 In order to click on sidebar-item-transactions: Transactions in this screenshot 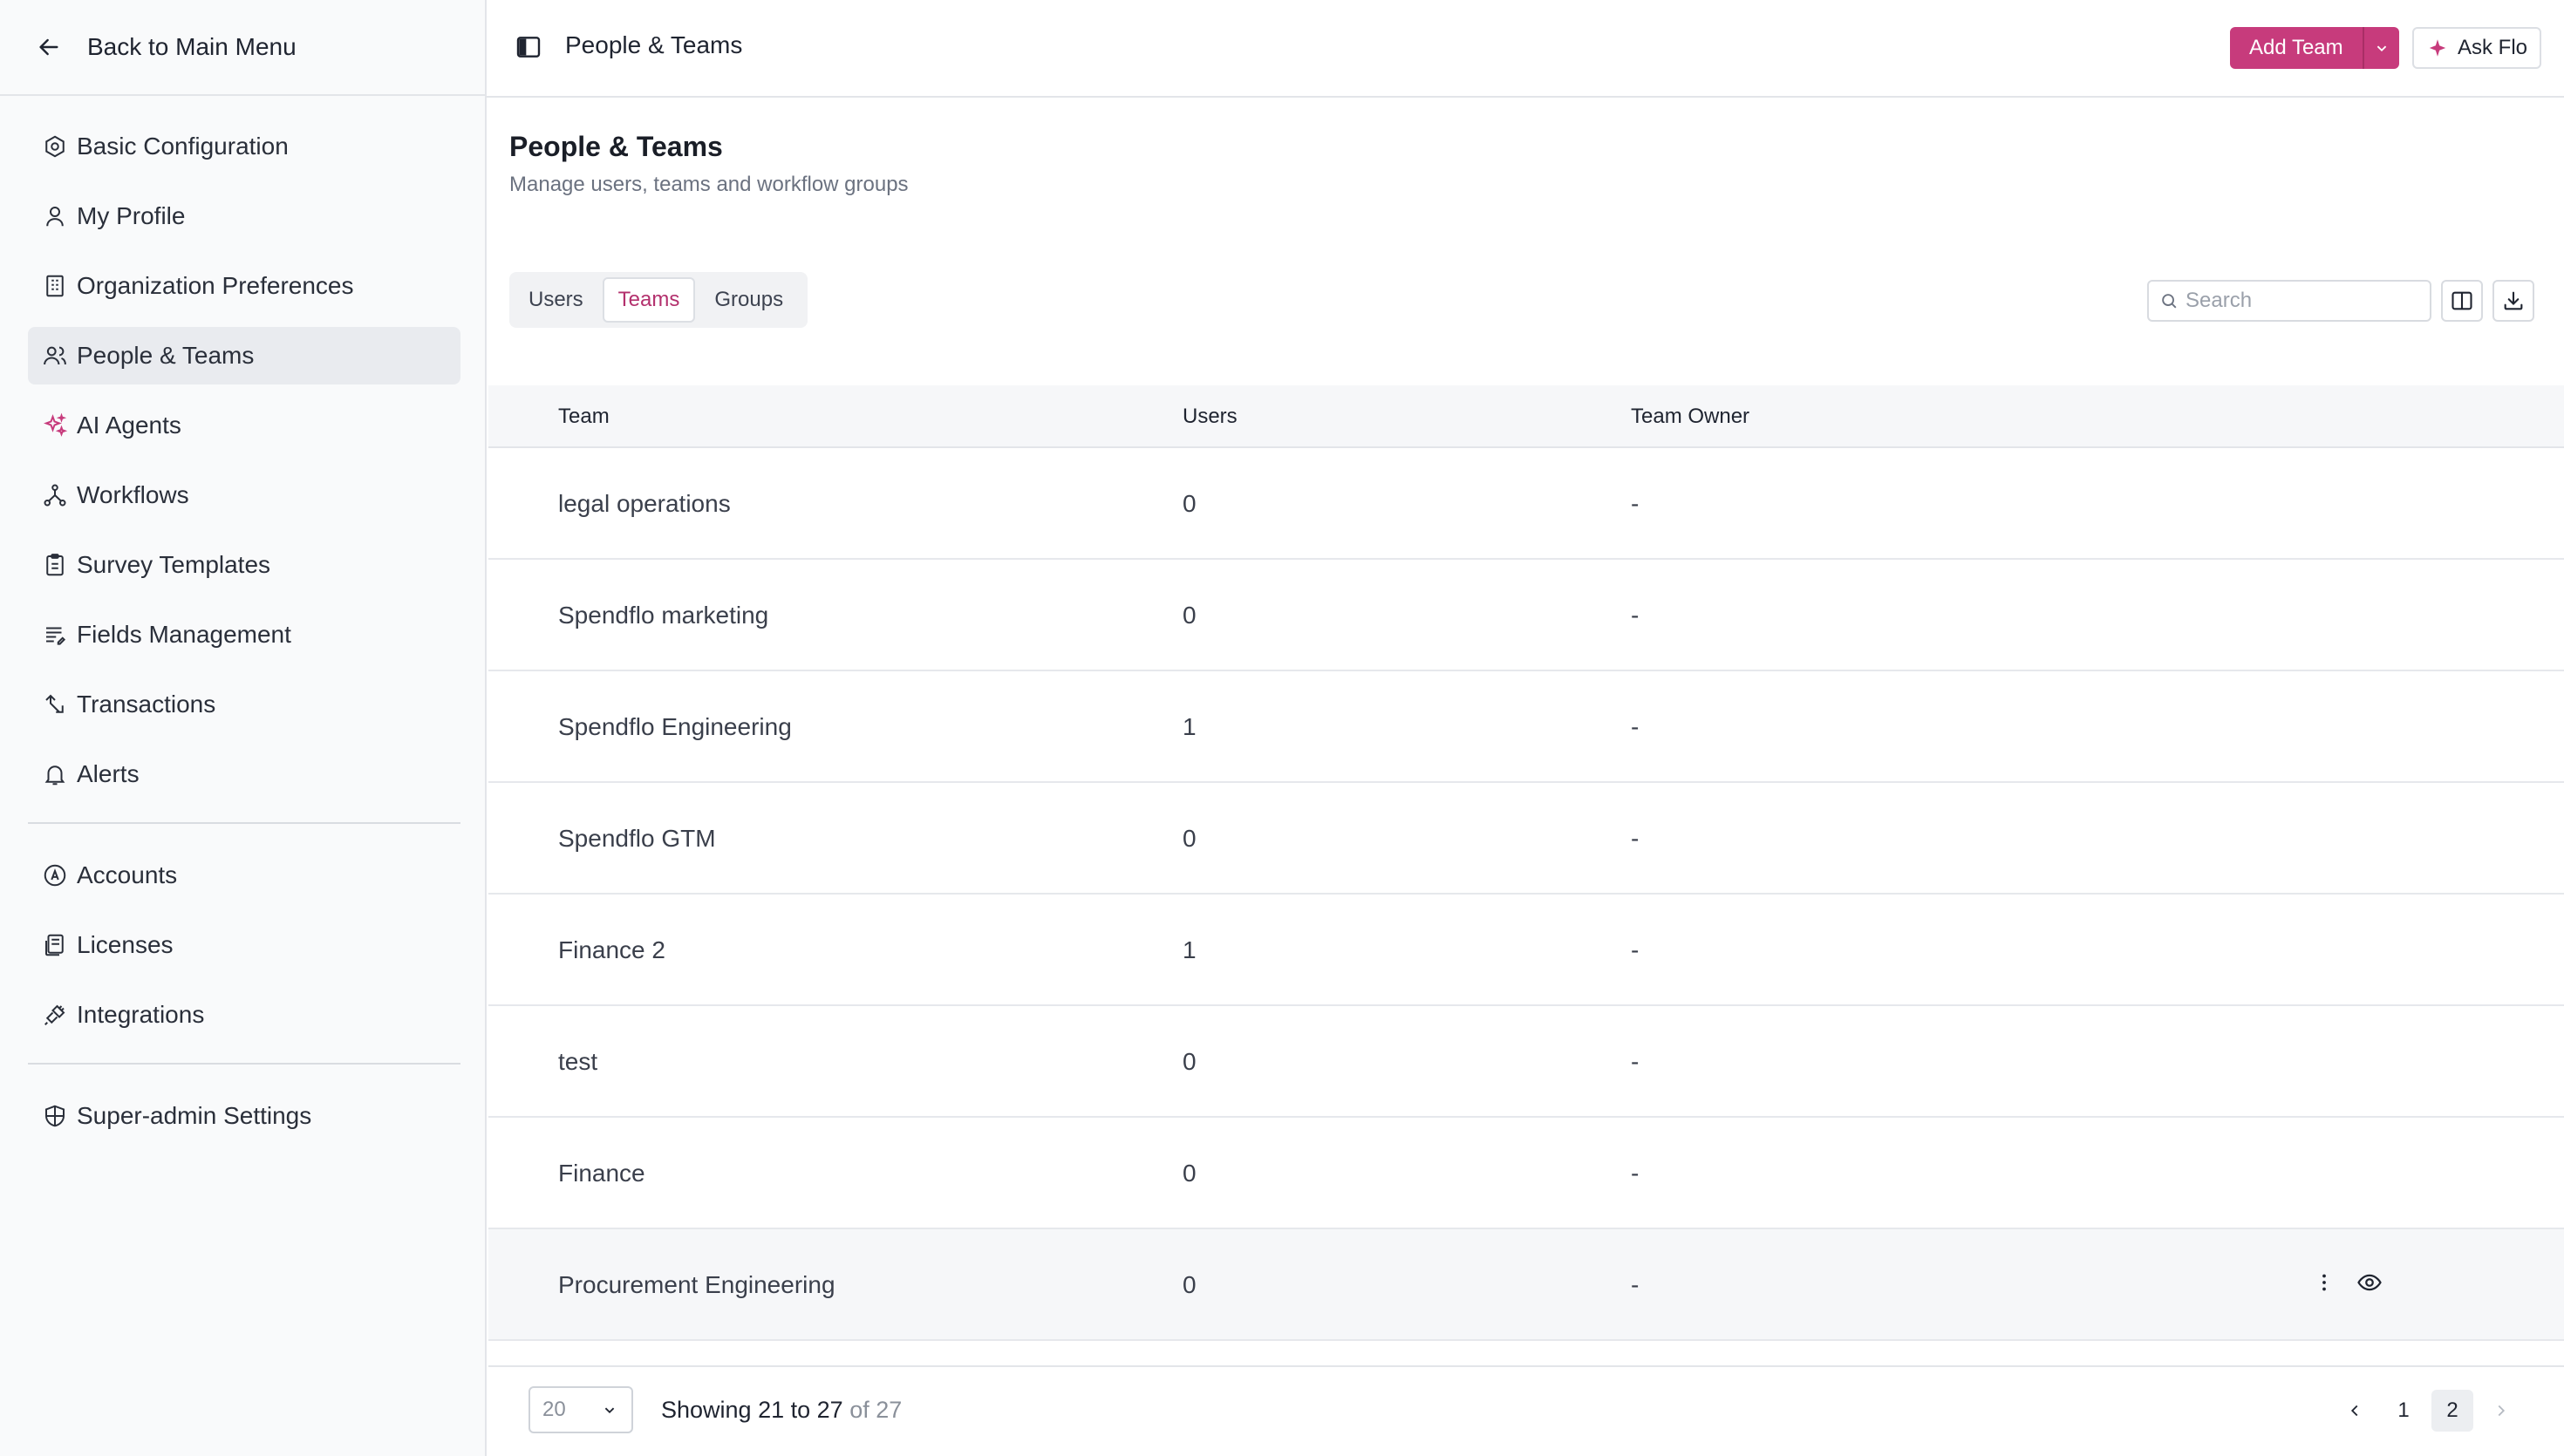, I will do `click(244, 704)`.